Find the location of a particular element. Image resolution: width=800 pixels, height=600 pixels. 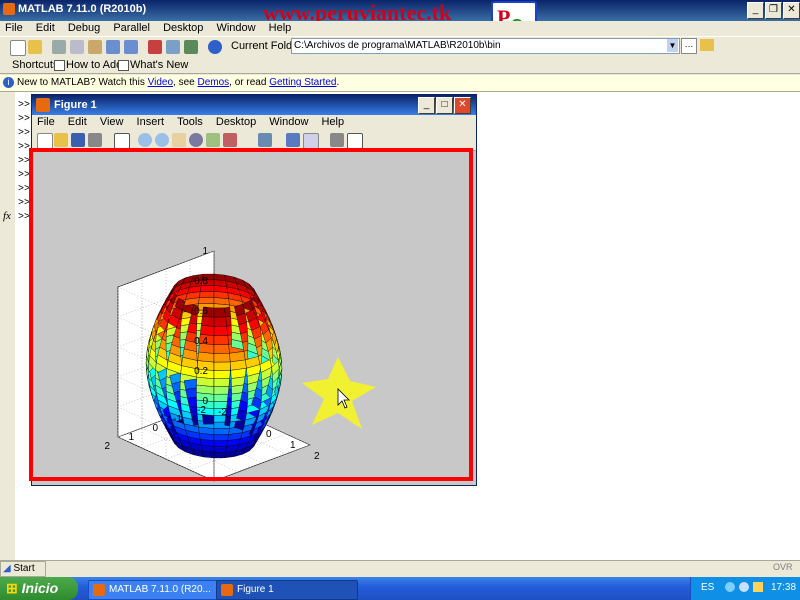

zoom-in-icon is located at coordinates (145, 140).